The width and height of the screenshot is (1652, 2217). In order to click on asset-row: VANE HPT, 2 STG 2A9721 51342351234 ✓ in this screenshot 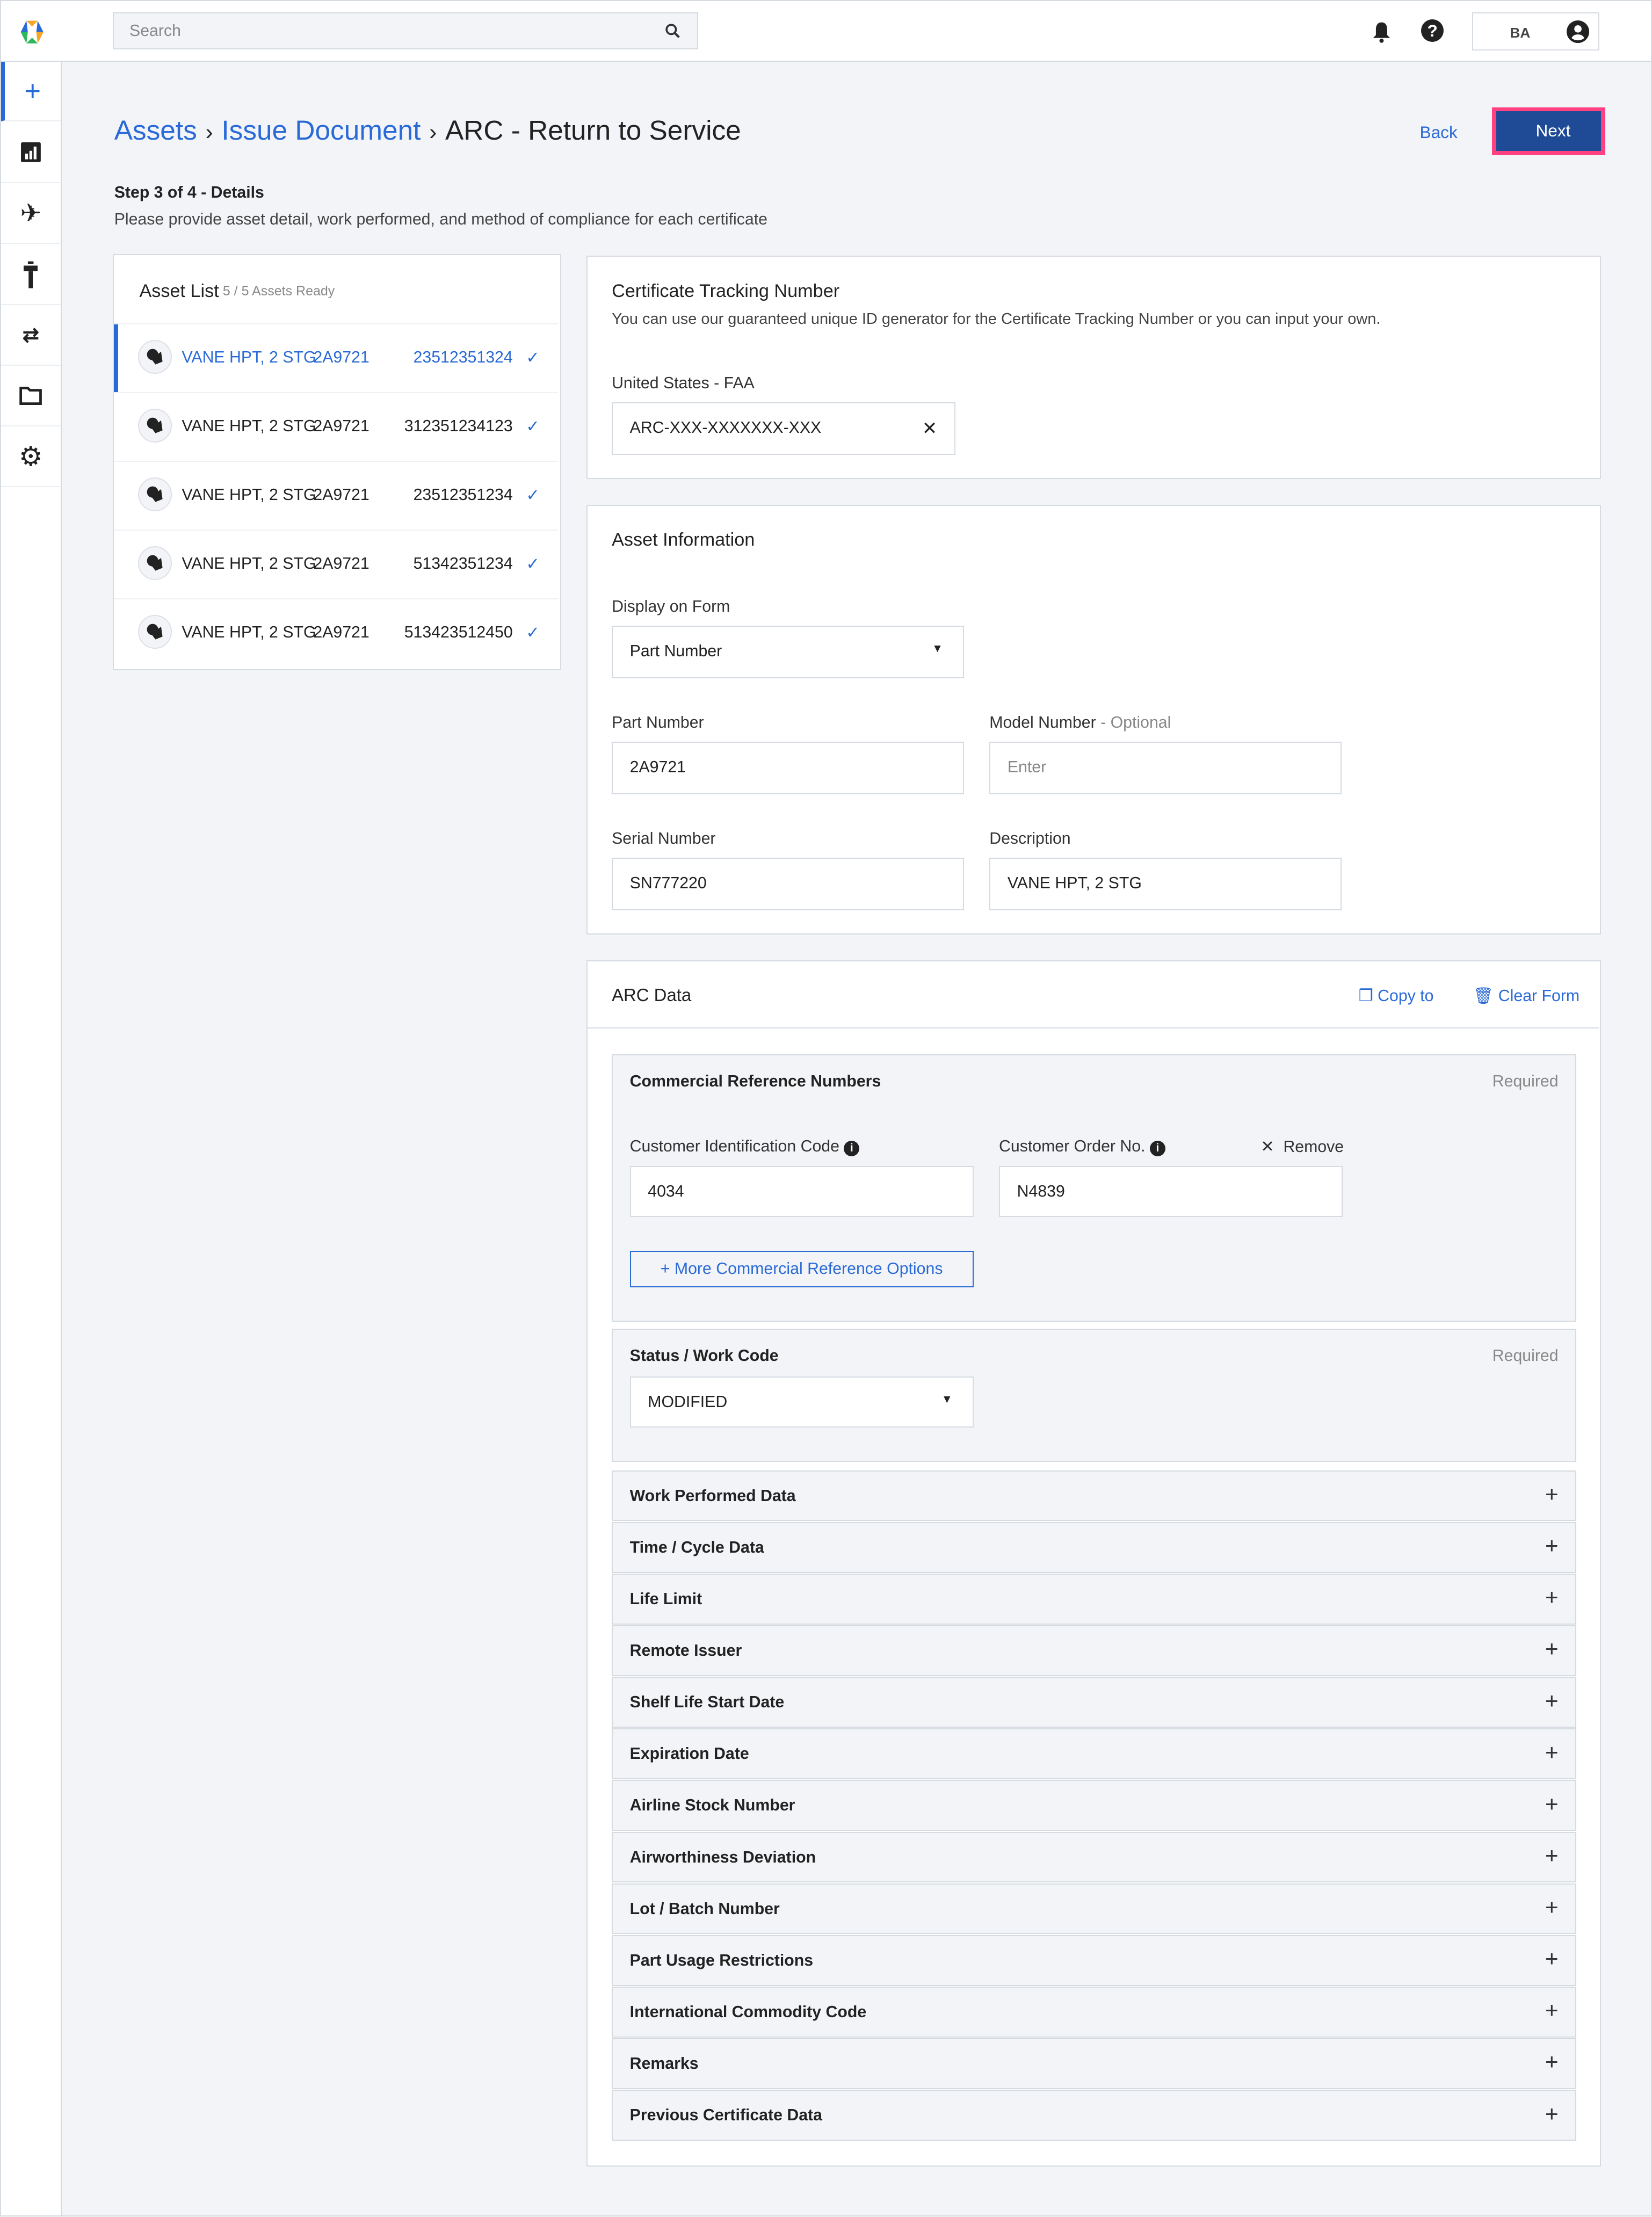, I will do `click(336, 564)`.